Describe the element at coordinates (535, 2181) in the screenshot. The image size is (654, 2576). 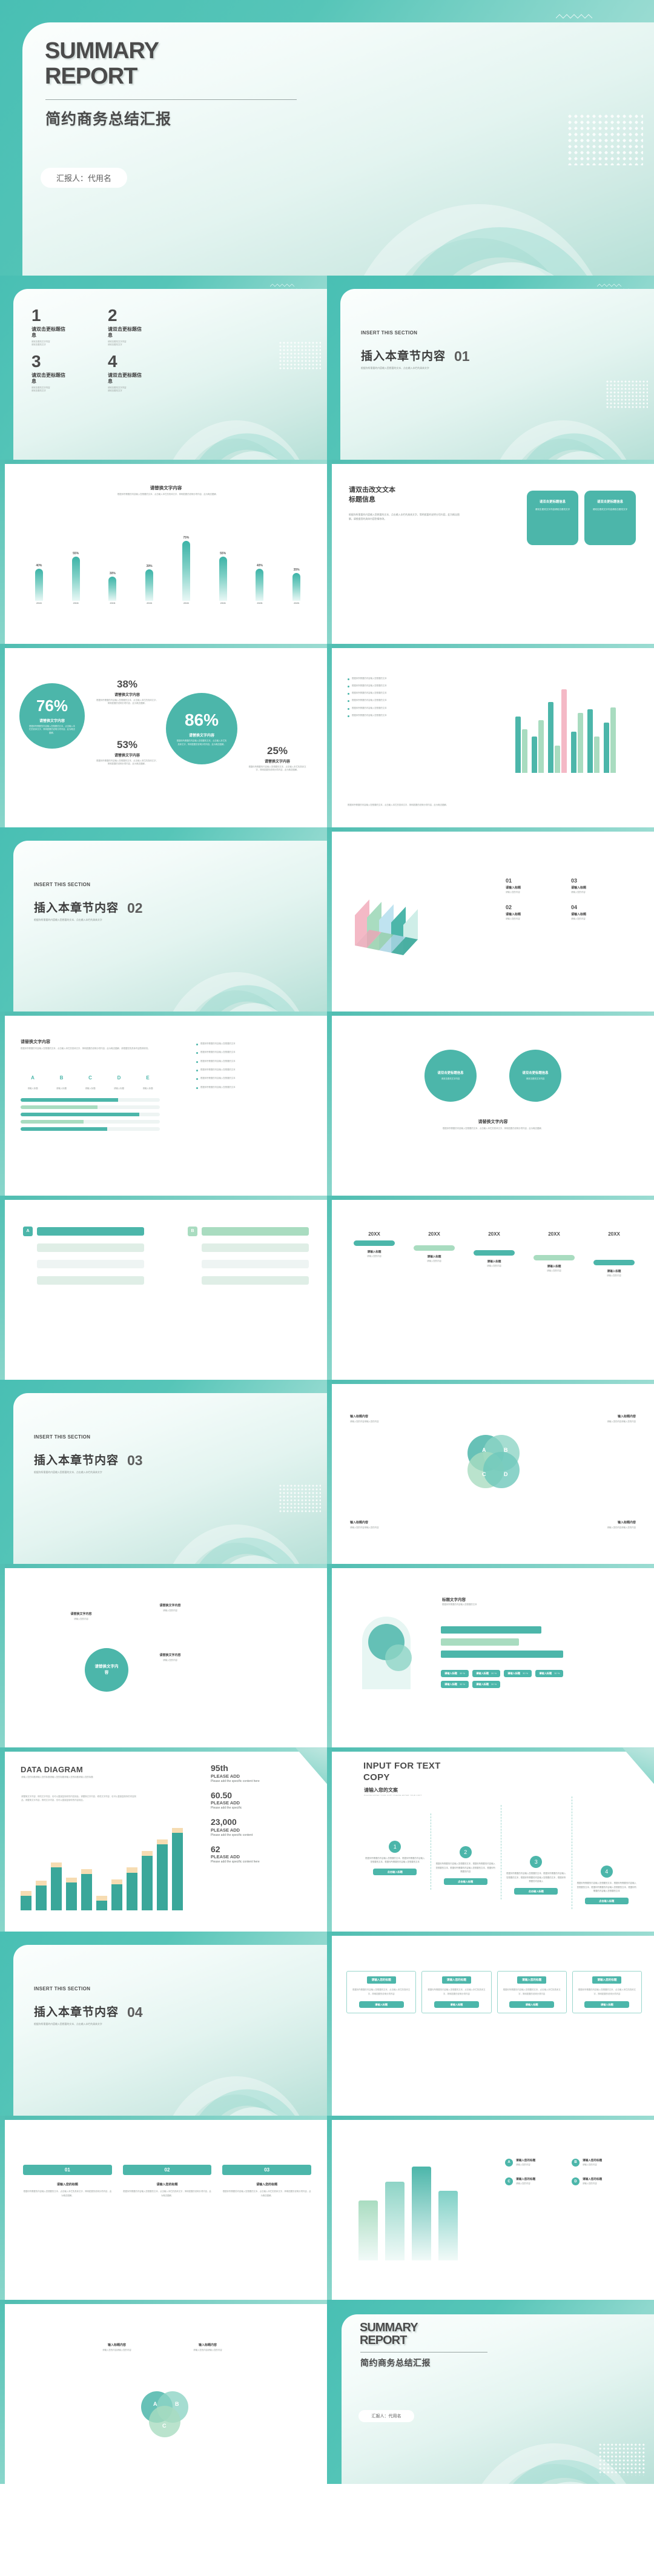
I see `abcd-item: C 请输入您的标题 请输入您的内容` at that location.